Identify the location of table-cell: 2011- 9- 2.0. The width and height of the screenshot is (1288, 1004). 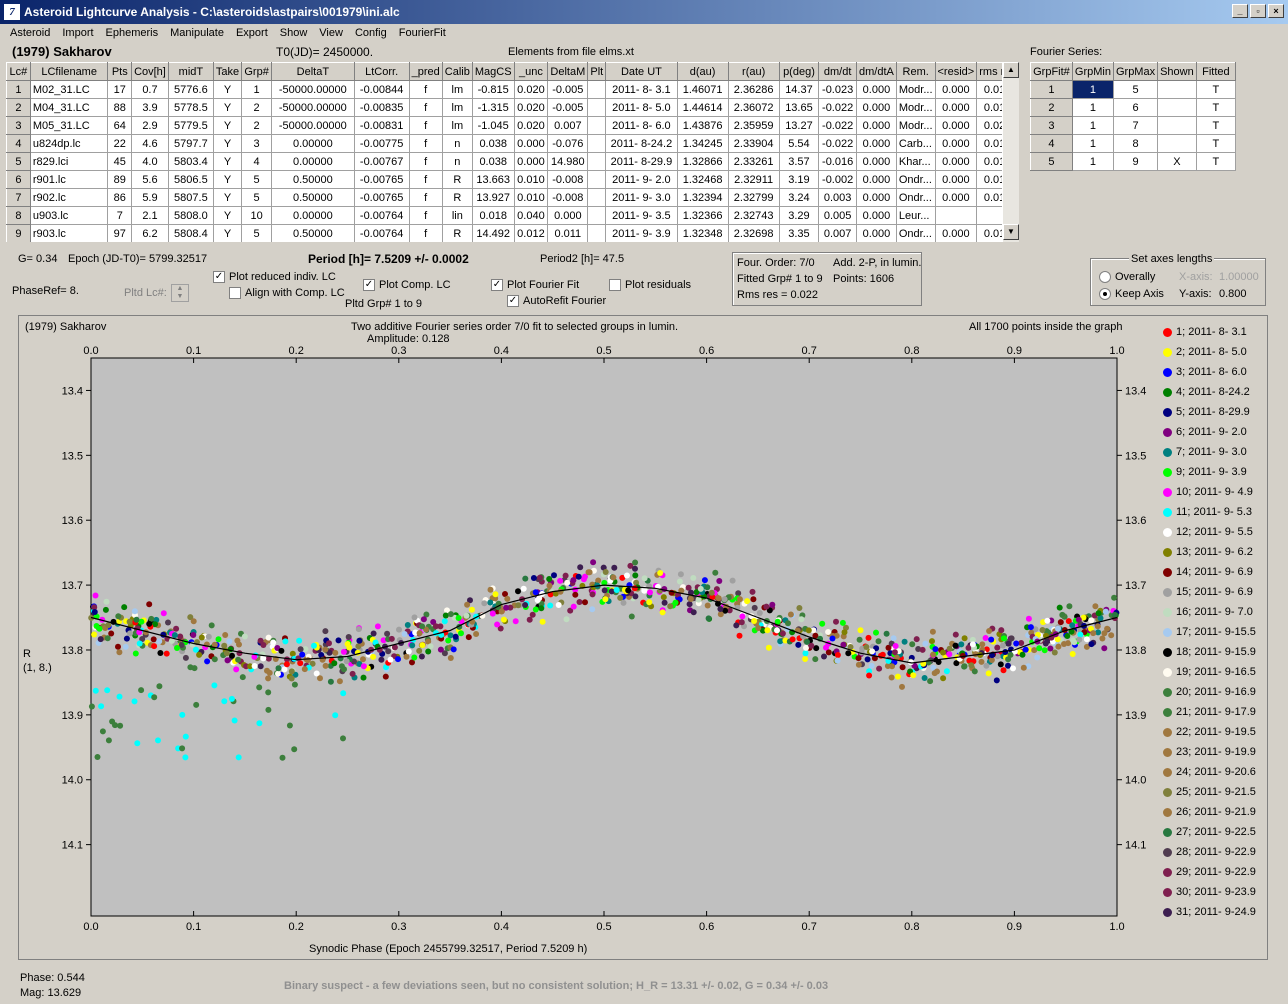
(641, 179).